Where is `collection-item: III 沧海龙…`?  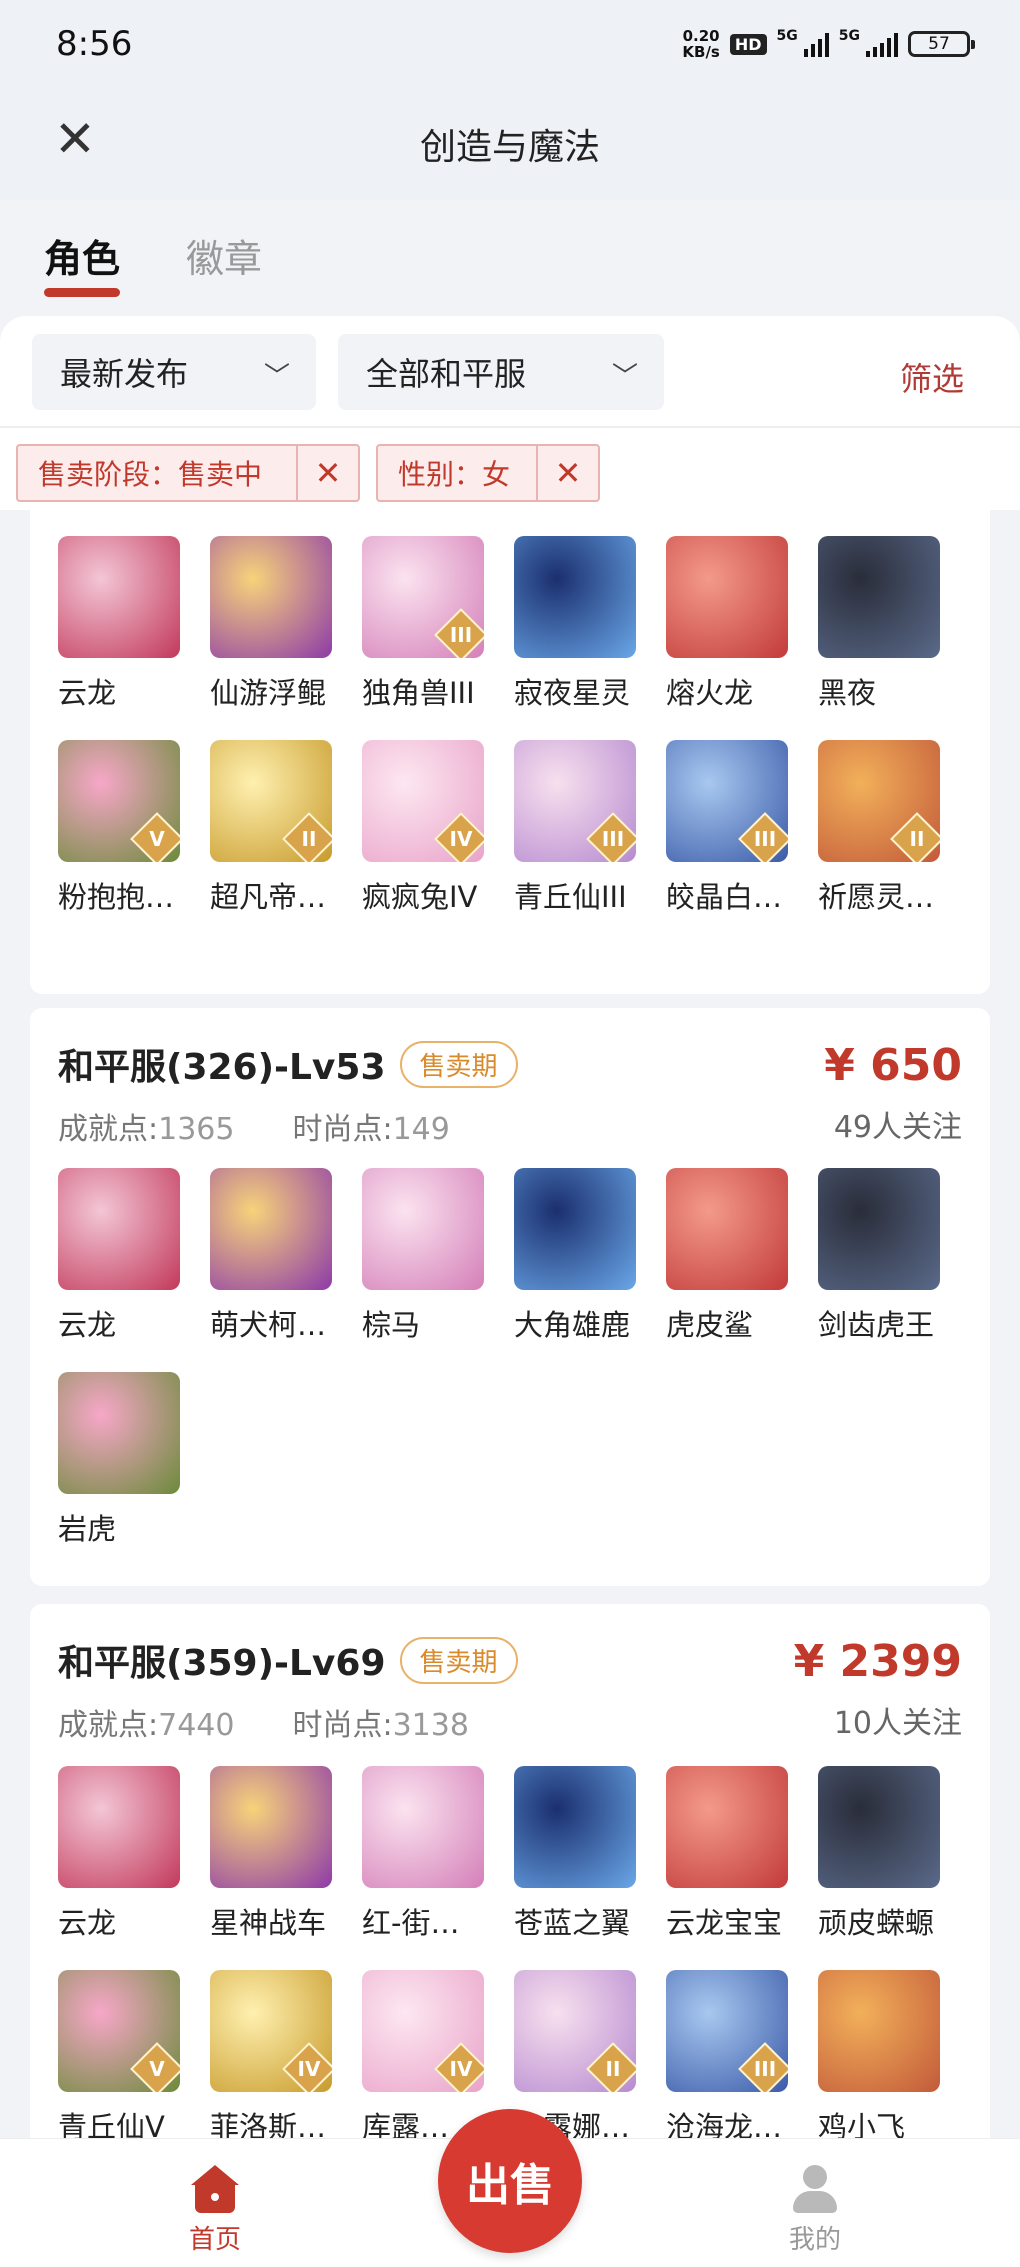 collection-item: III 沧海龙… is located at coordinates (742, 2054).